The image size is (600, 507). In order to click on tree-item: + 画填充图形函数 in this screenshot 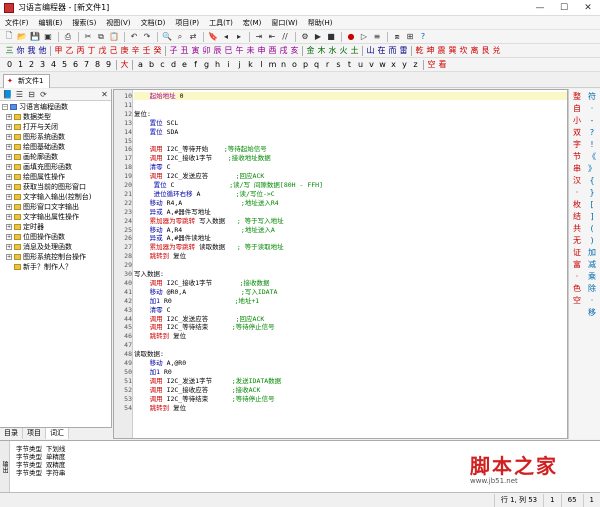, I will do `click(56, 167)`.